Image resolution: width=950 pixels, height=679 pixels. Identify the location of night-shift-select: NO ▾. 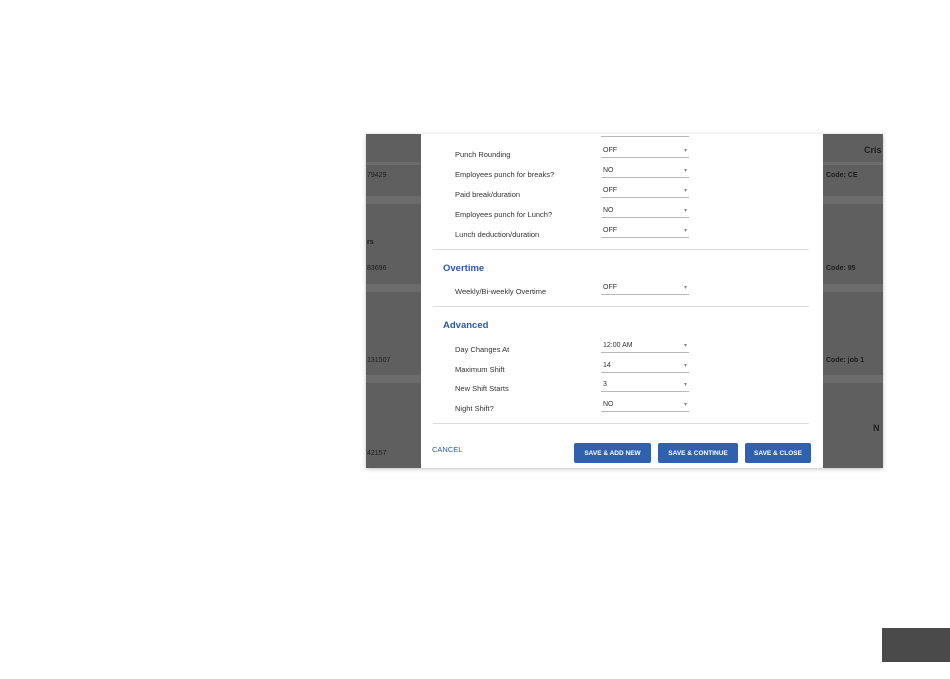
(645, 406).